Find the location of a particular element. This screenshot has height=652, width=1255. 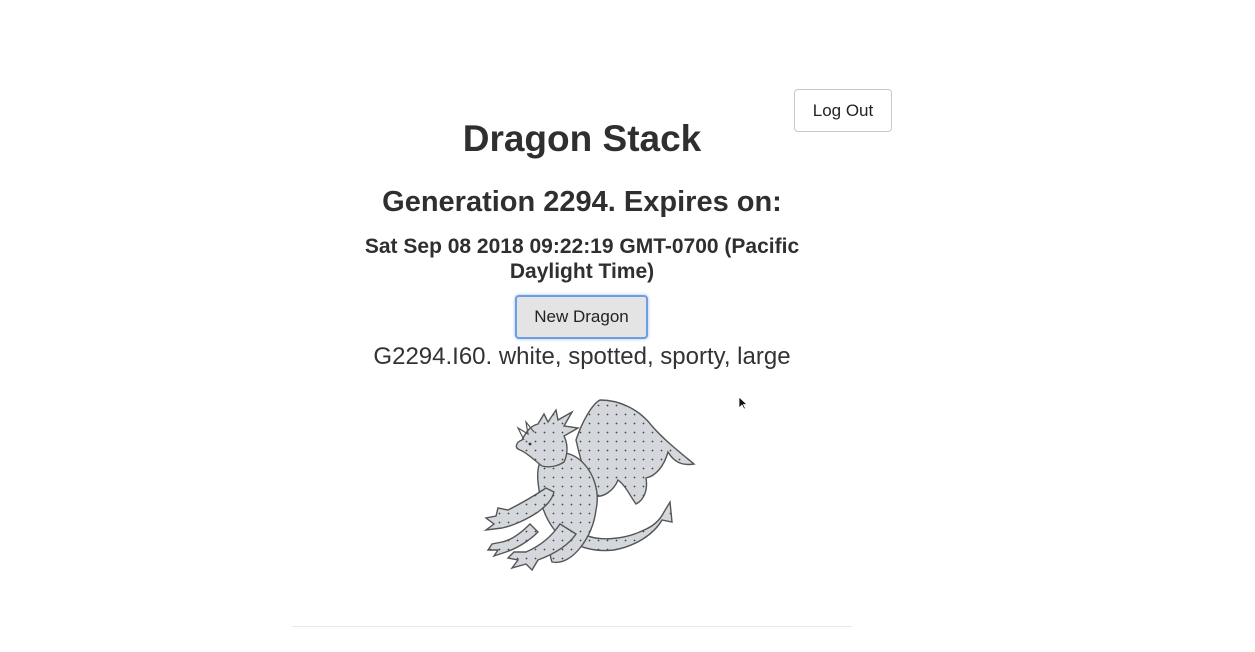

dragon-description: G2294.I60. white, spotted, sporty, large is located at coordinates (582, 356).